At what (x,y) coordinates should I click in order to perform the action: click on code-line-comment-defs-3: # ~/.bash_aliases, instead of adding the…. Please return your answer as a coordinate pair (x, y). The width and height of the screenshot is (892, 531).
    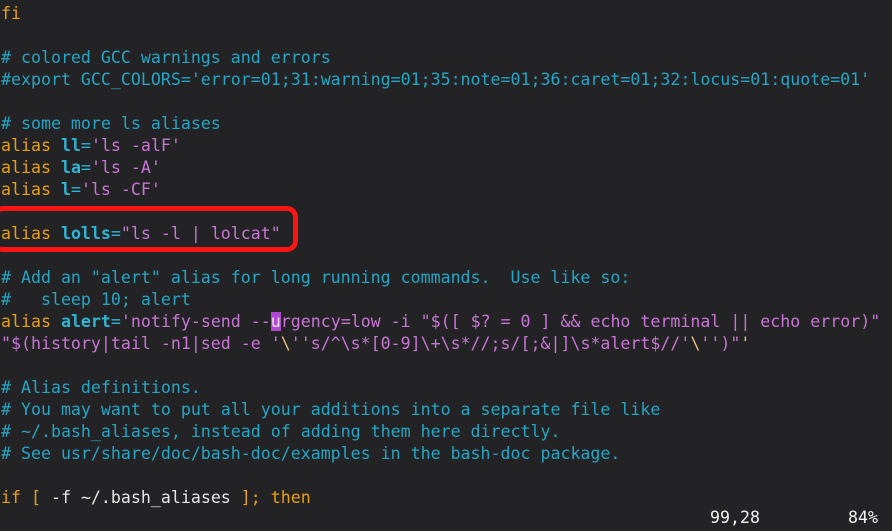
    Looking at the image, I should click on (446, 432).